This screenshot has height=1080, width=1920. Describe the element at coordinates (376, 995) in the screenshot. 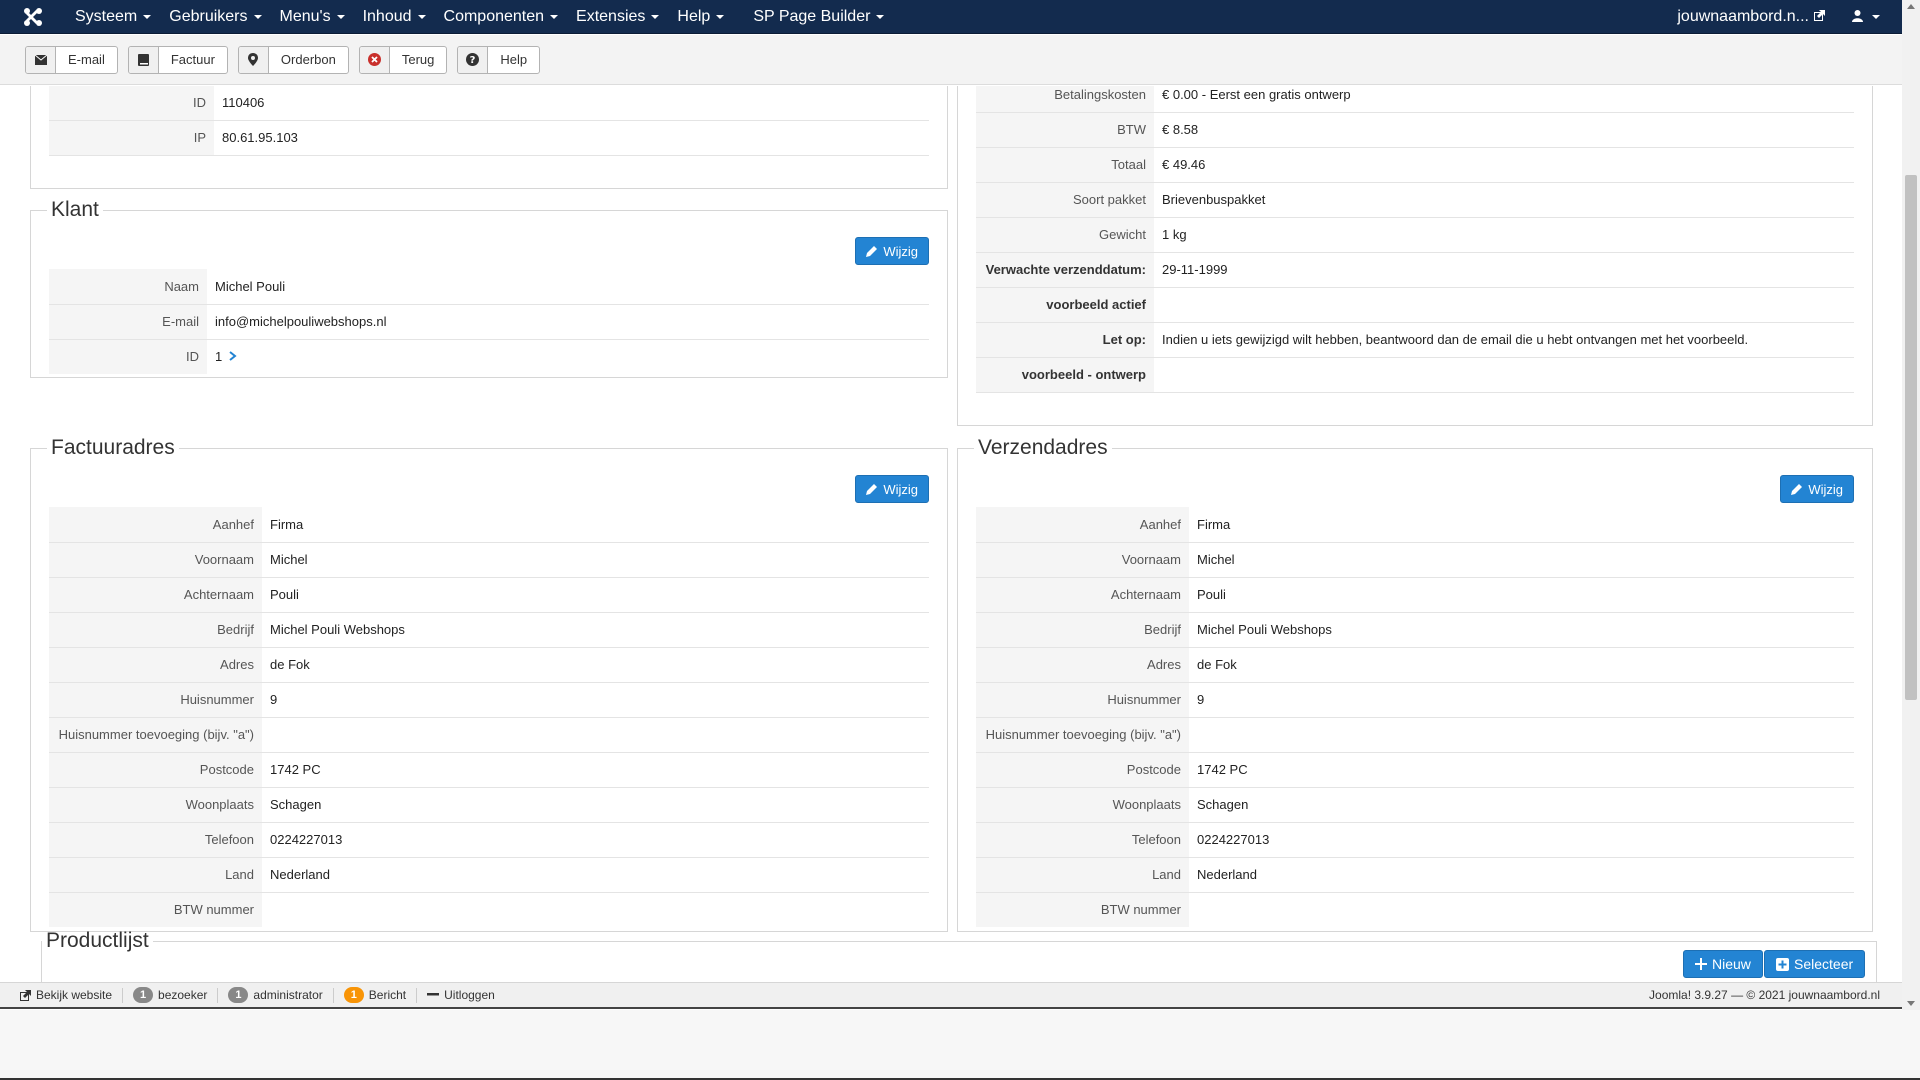

I see `messages-link: 1 Bericht` at that location.